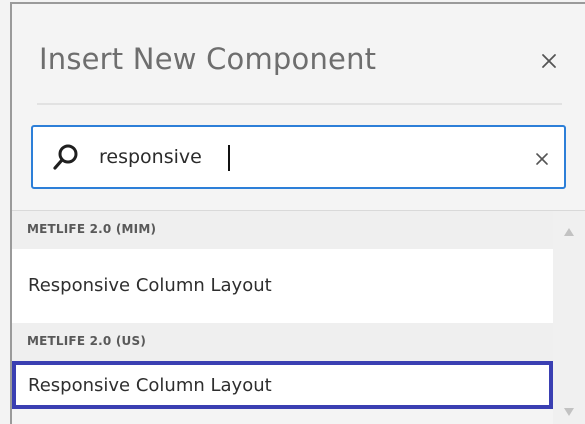 The width and height of the screenshot is (585, 424). I want to click on dialog-title: Insert New Component, so click(208, 59).